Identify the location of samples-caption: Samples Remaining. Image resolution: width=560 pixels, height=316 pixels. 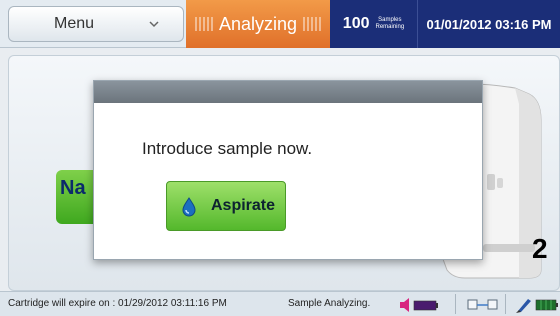
(390, 24).